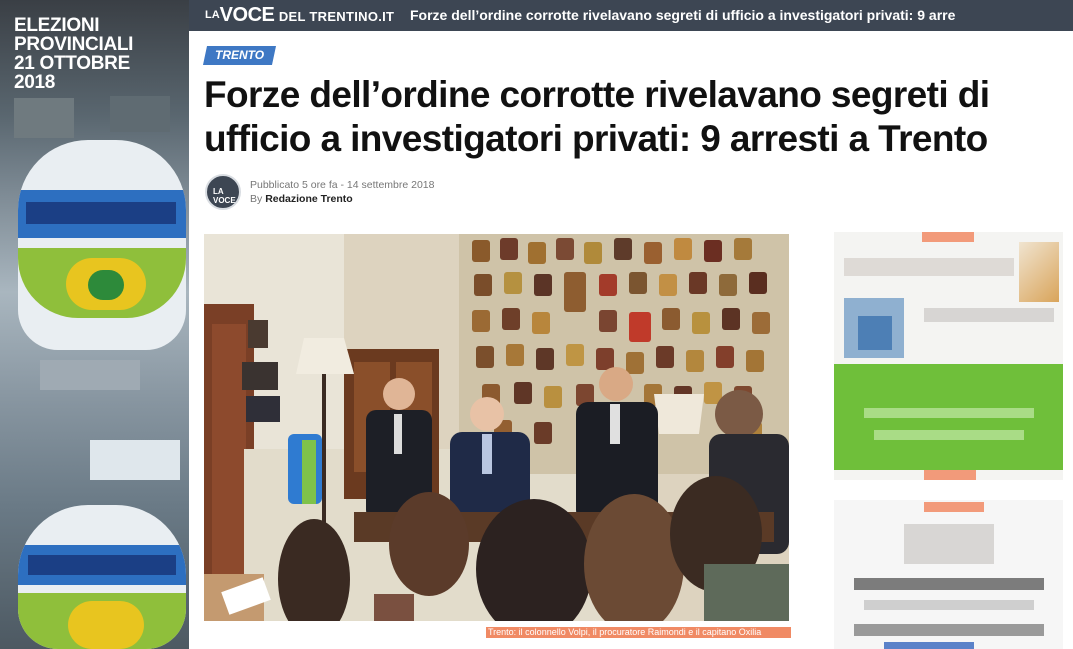 The image size is (1073, 649). I want to click on author-link: Redazione Trento, so click(309, 199).